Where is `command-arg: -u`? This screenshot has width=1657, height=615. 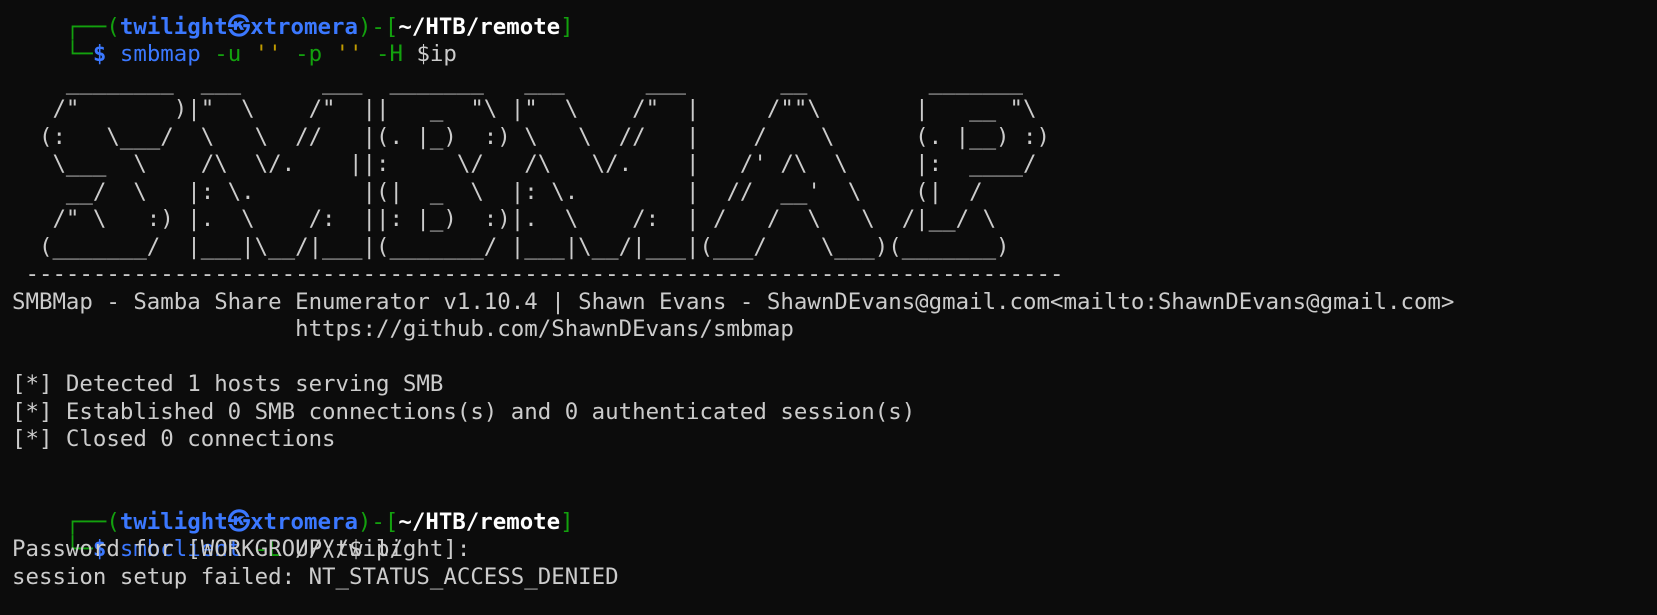
command-arg: -u is located at coordinates (227, 54).